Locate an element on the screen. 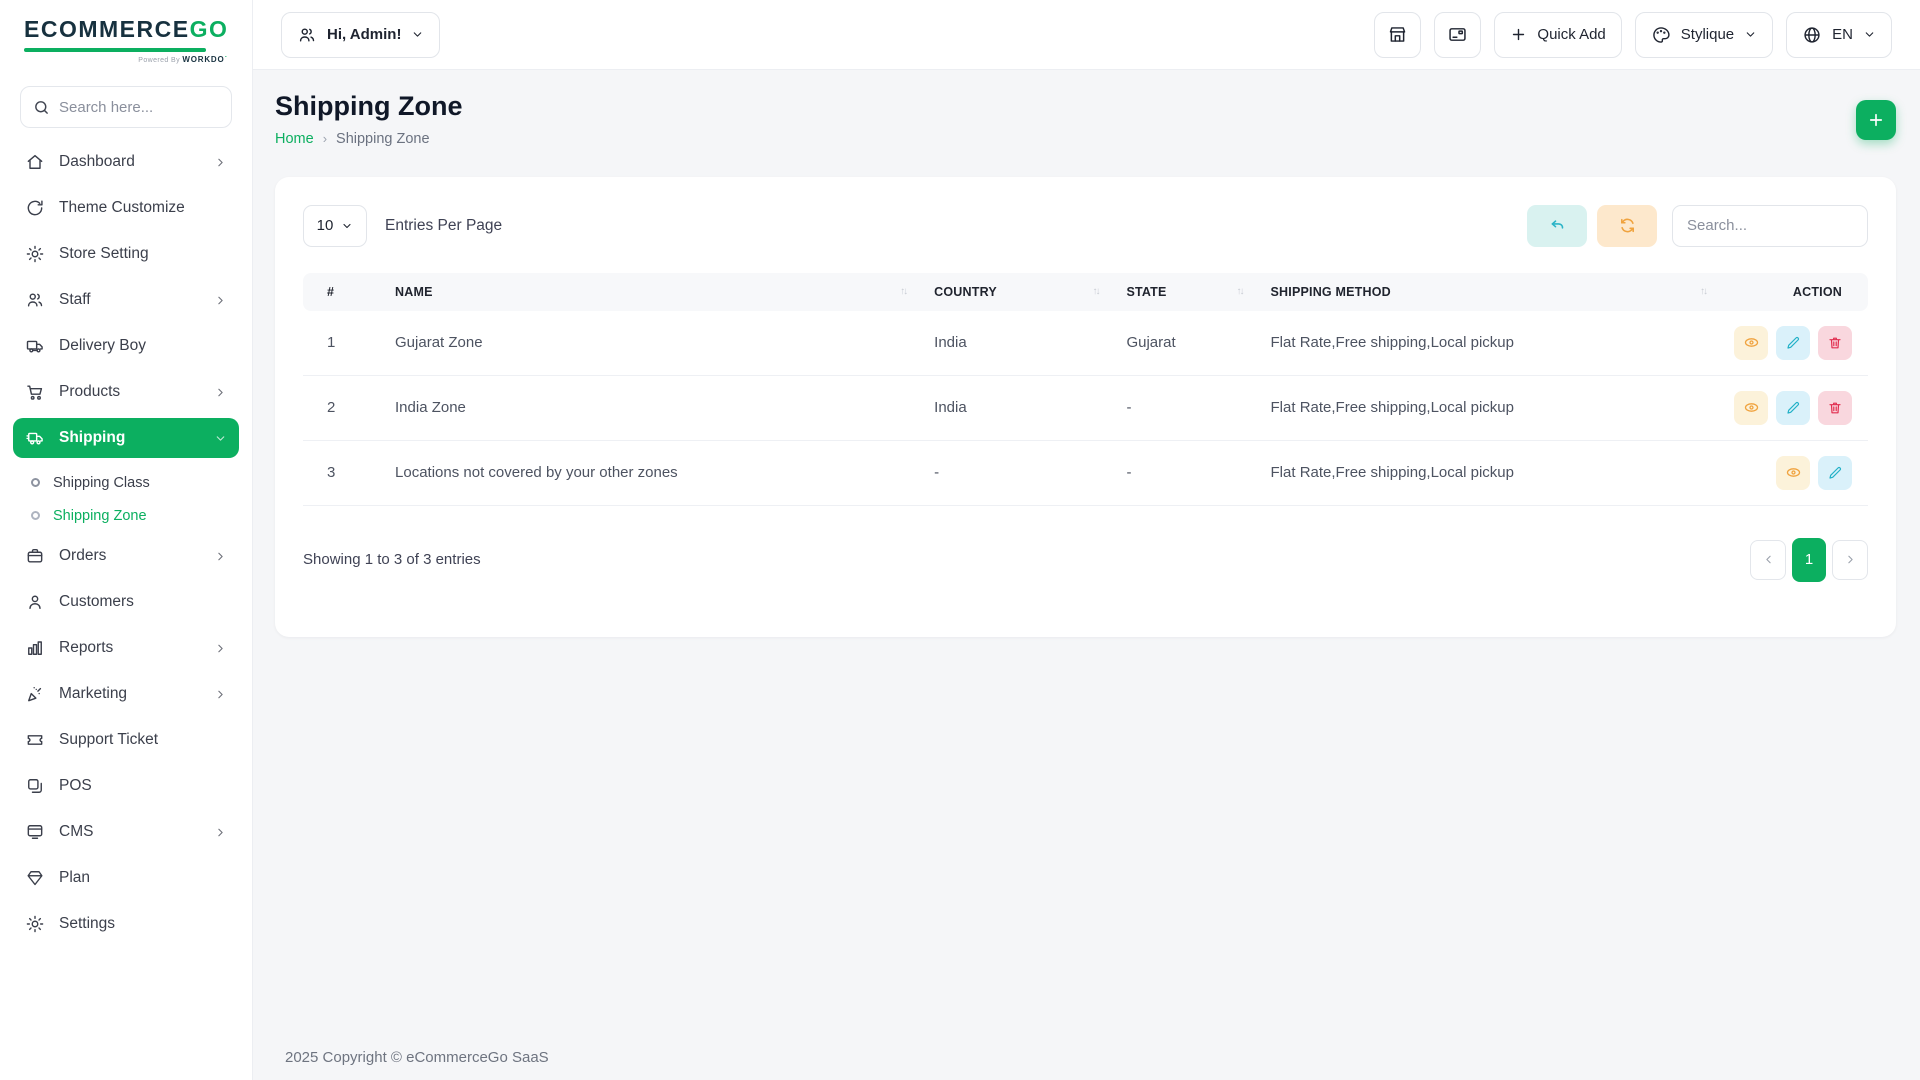 The width and height of the screenshot is (1920, 1080). sidebar-item-products: Products is located at coordinates (126, 392).